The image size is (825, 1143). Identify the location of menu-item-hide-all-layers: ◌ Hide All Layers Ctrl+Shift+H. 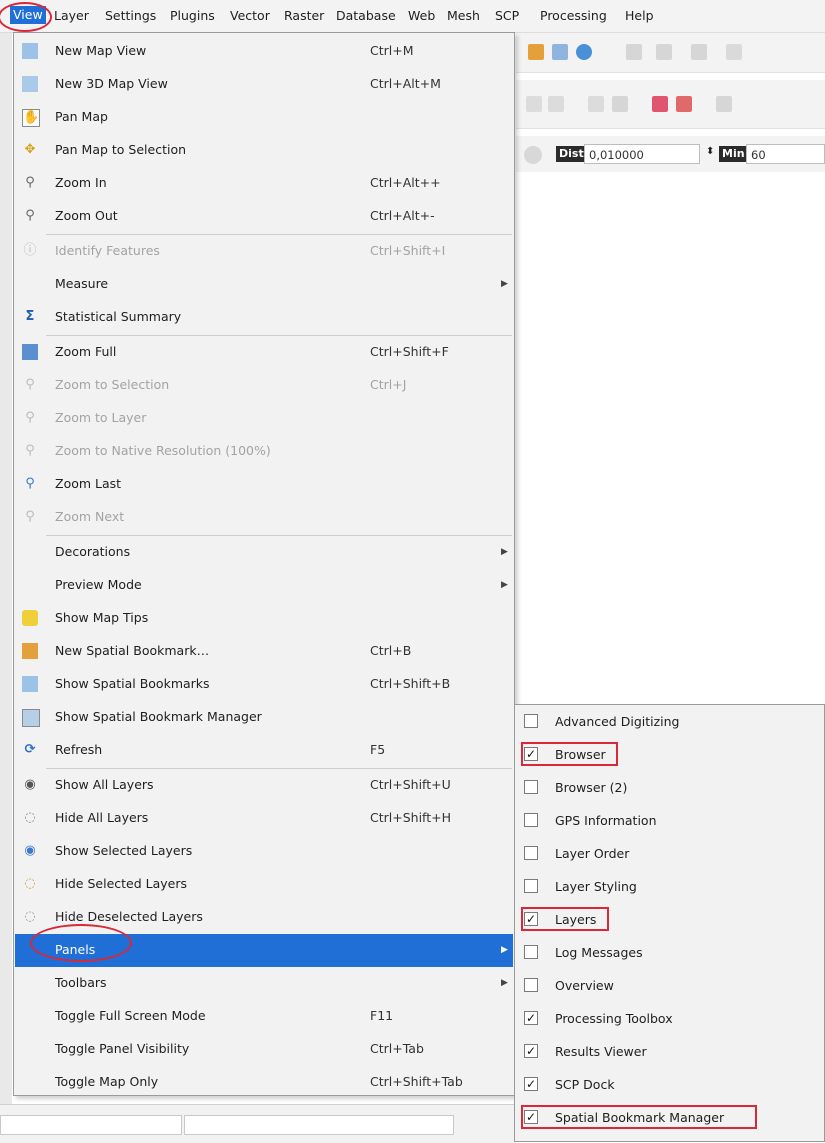
(264, 818).